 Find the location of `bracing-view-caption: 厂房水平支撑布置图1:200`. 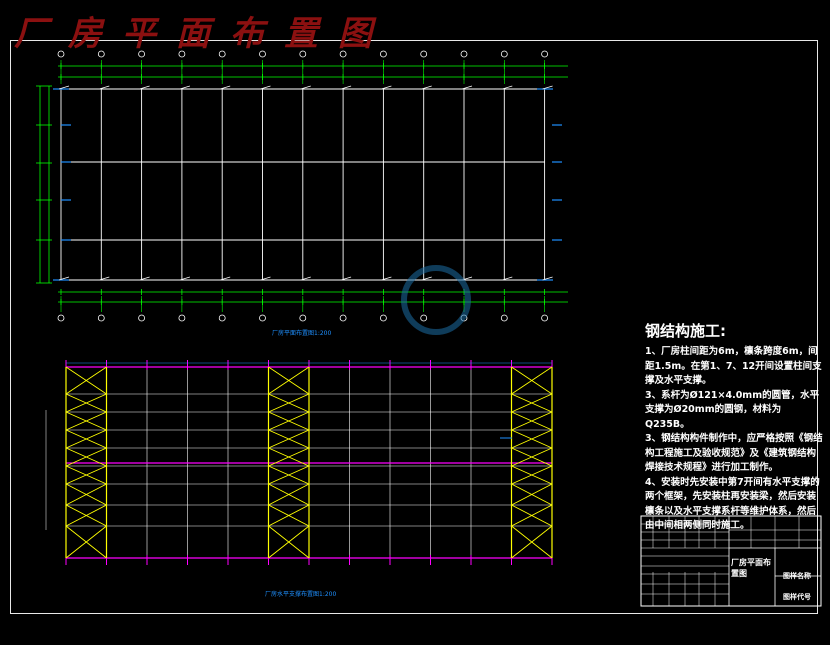

bracing-view-caption: 厂房水平支撑布置图1:200 is located at coordinates (301, 594).